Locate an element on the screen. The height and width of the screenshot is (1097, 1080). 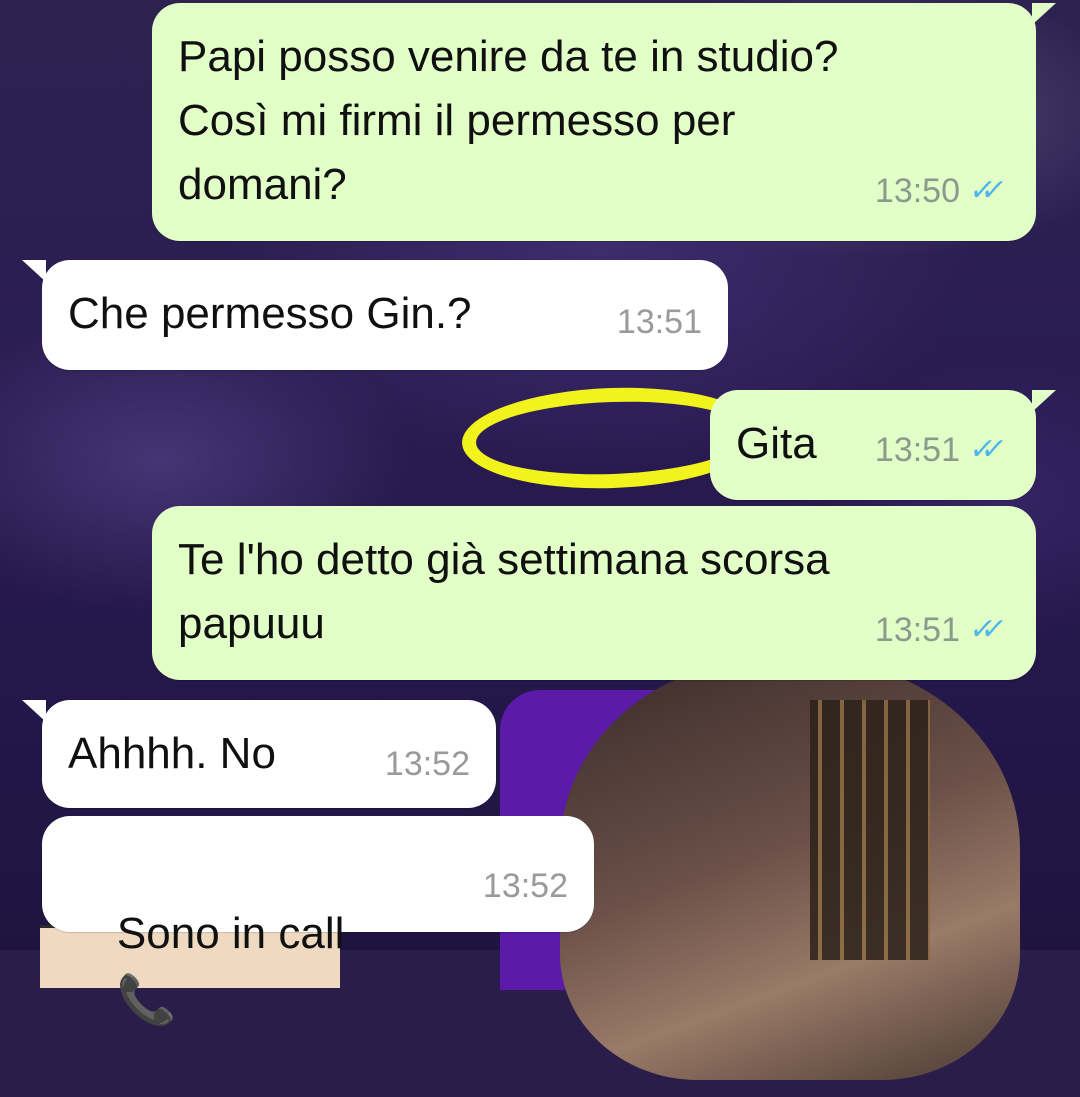
message-time: 13:50 is located at coordinates (917, 191).